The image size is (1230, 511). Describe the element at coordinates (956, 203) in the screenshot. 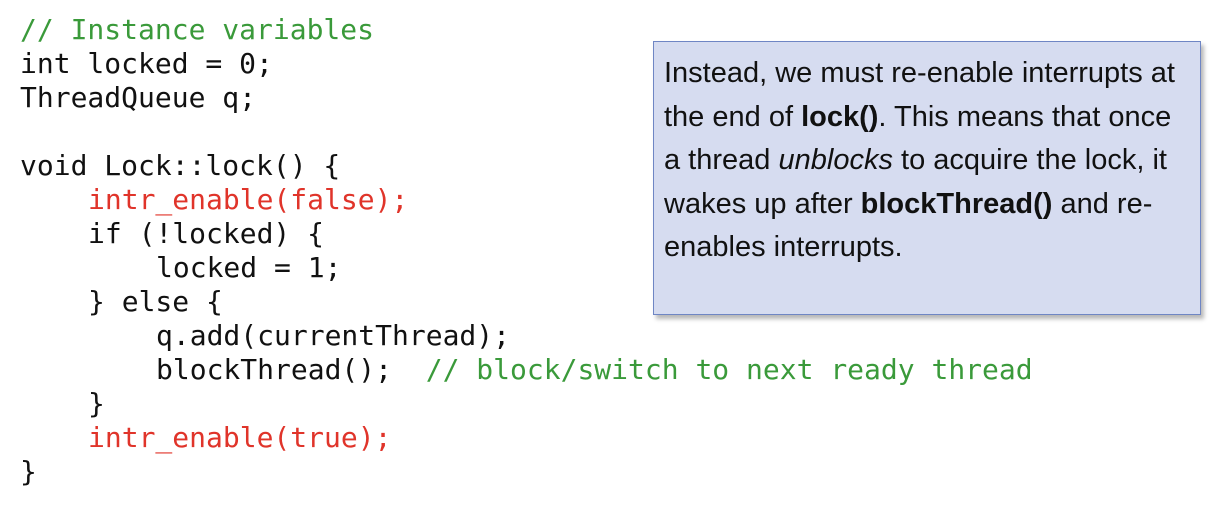

I see `callout-blockthread-function: blockThread()` at that location.